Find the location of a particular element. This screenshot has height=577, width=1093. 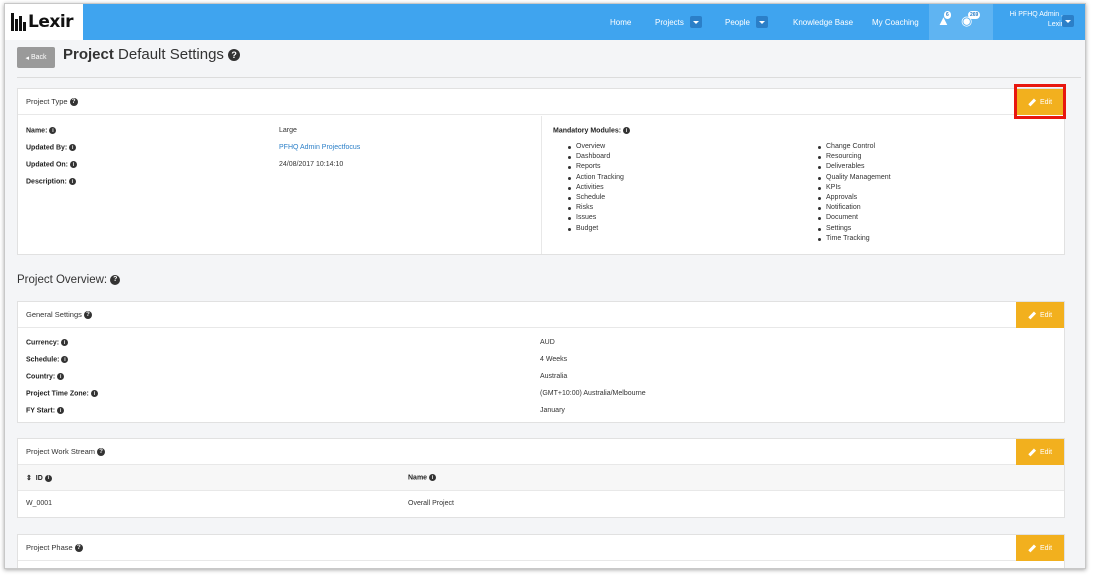

work-stream-header: Project Work Stream ? Edit is located at coordinates (541, 452).